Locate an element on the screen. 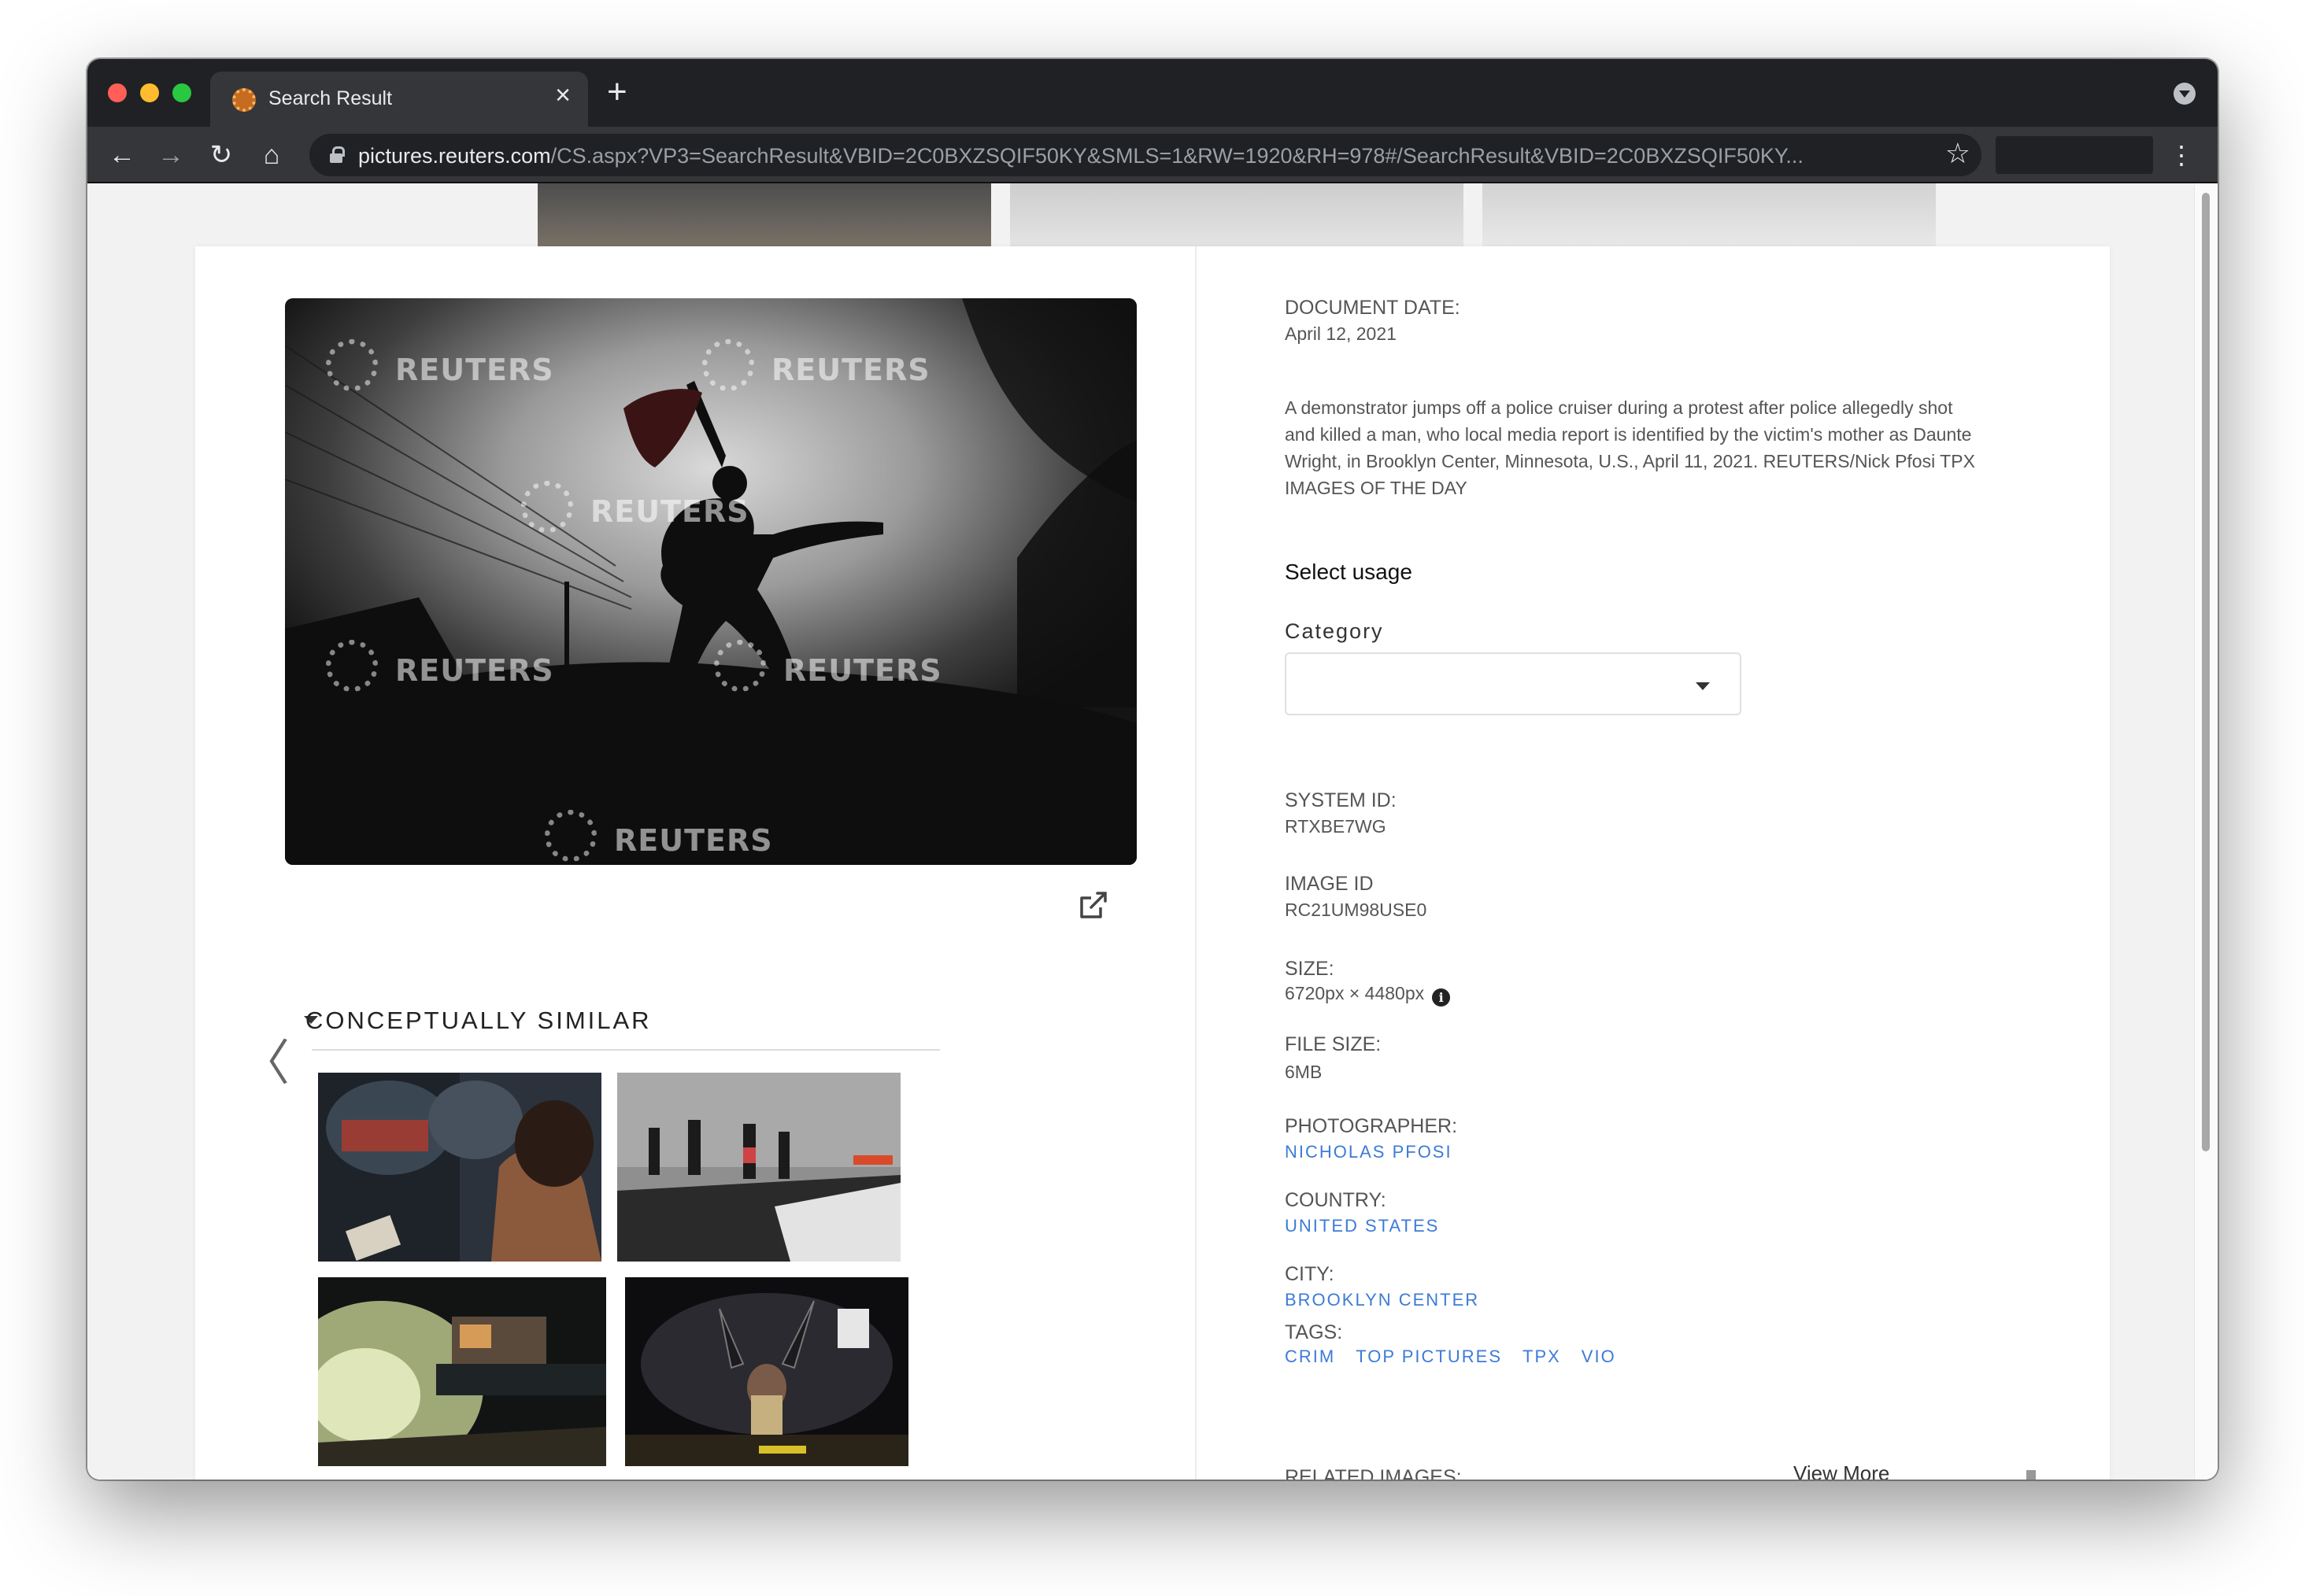 The image size is (2305, 1596). scrollbar is located at coordinates (2206, 831).